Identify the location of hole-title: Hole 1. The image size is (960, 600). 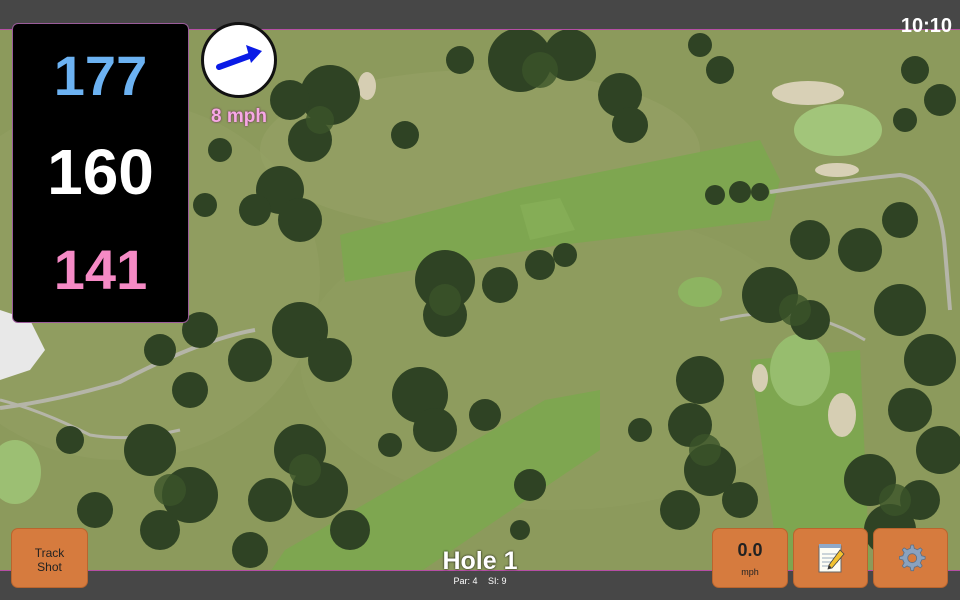
(480, 561).